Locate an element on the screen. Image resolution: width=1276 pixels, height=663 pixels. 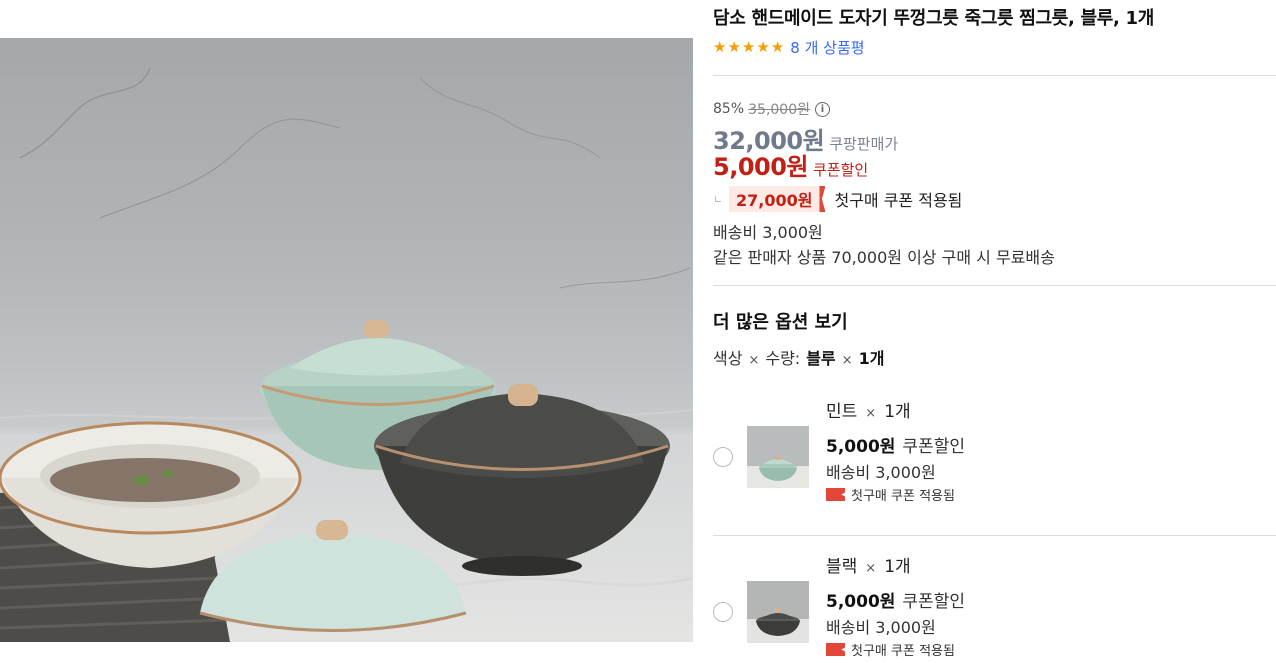
review-count-link: 8 개 상품평 is located at coordinates (827, 47).